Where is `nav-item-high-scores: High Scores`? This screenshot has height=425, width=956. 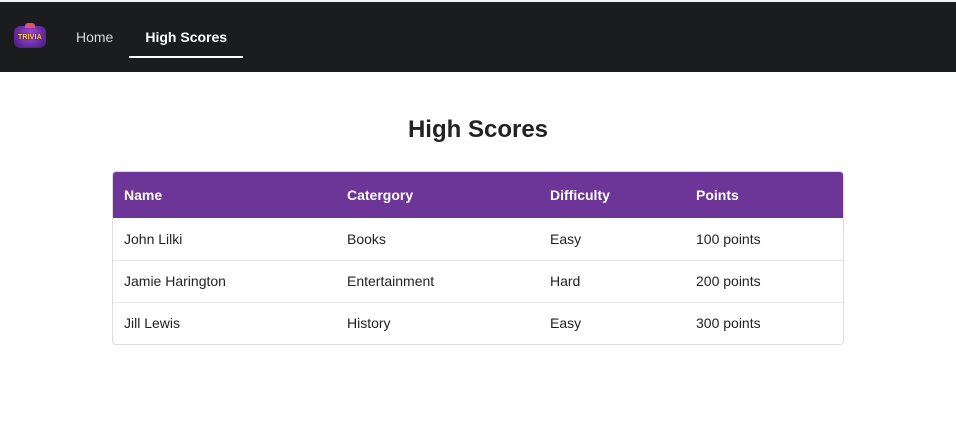 nav-item-high-scores: High Scores is located at coordinates (186, 37).